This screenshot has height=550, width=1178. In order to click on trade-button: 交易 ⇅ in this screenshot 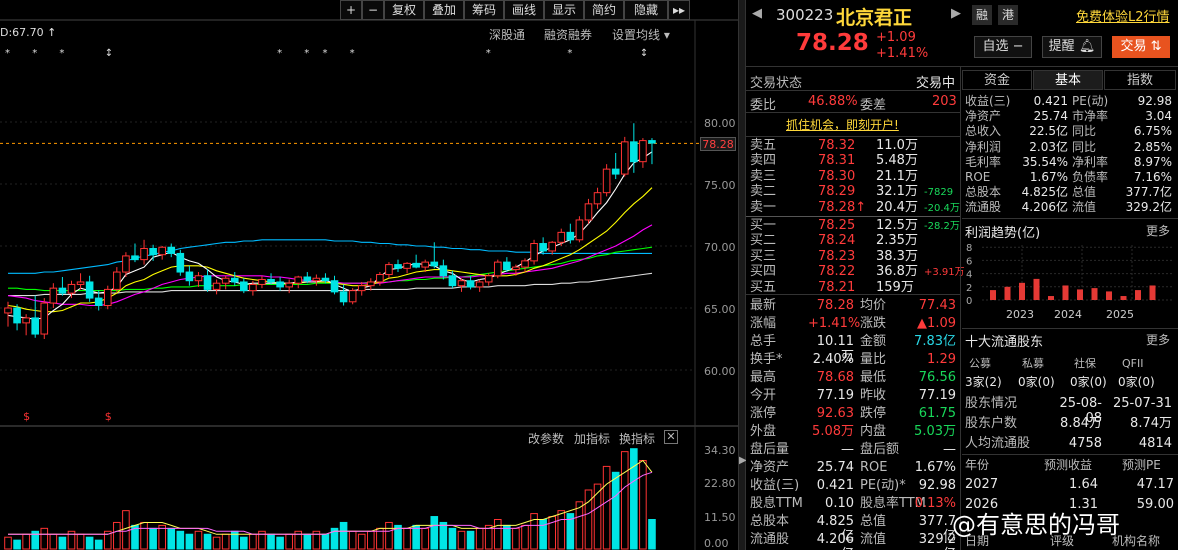, I will do `click(1141, 47)`.